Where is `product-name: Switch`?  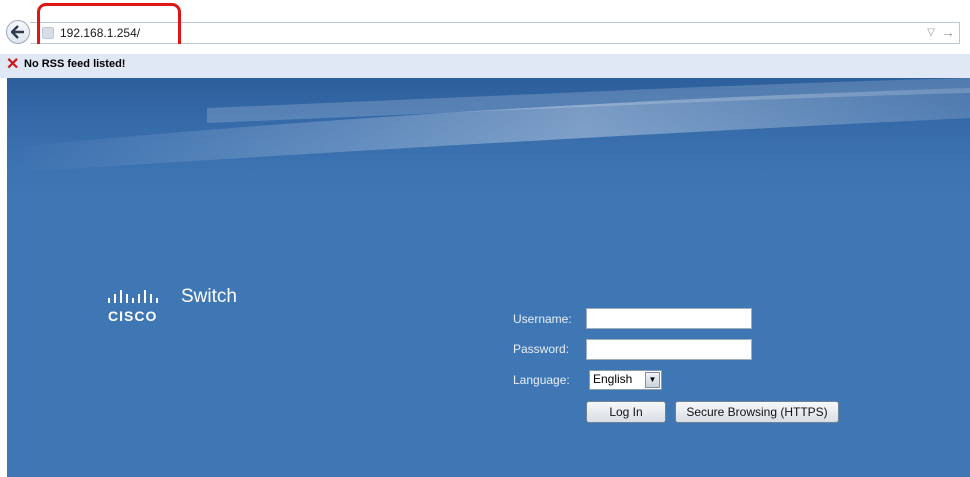
product-name: Switch is located at coordinates (209, 296).